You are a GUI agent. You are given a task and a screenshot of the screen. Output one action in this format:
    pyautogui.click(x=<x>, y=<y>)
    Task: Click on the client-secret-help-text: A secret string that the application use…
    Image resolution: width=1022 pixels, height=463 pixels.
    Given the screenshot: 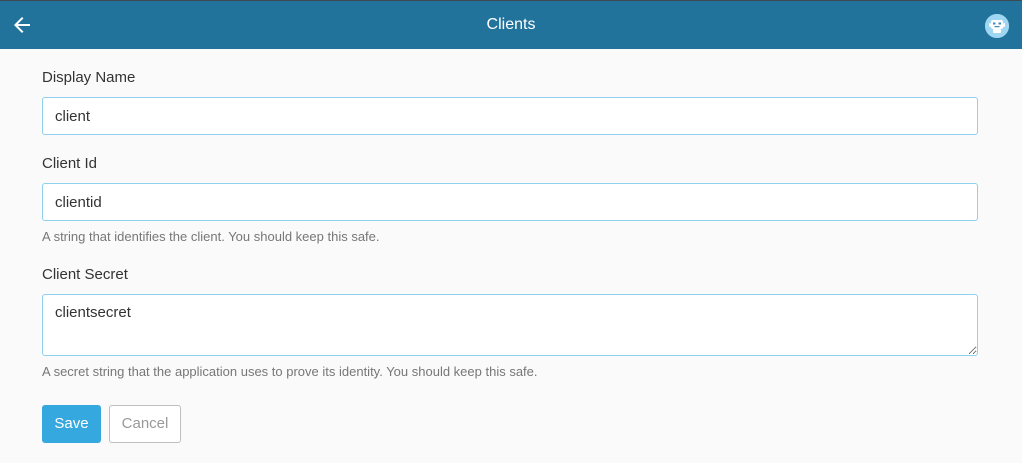 What is the action you would take?
    pyautogui.click(x=290, y=371)
    